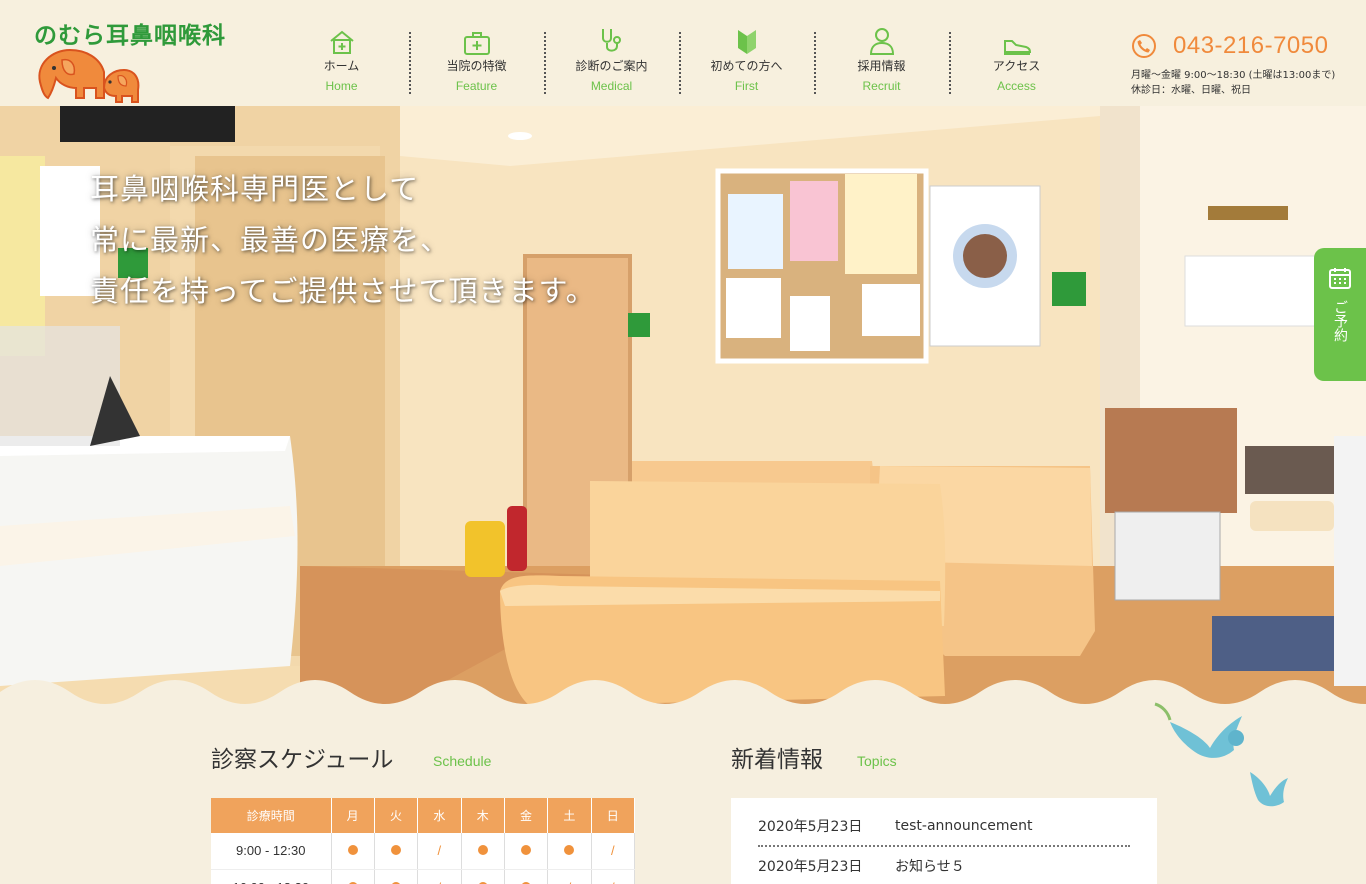 This screenshot has height=884, width=1366. Describe the element at coordinates (144, 59) in the screenshot. I see `site-logo: のむら耳鼻咽喉科` at that location.